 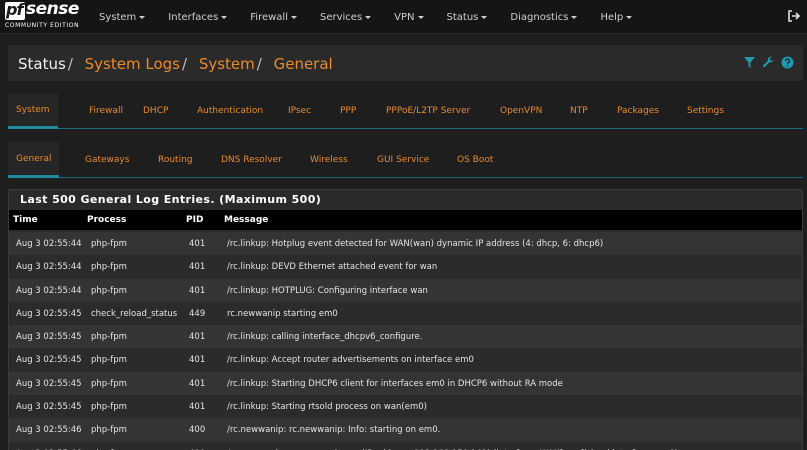 I want to click on tab-firewall: Firewall, so click(x=106, y=111).